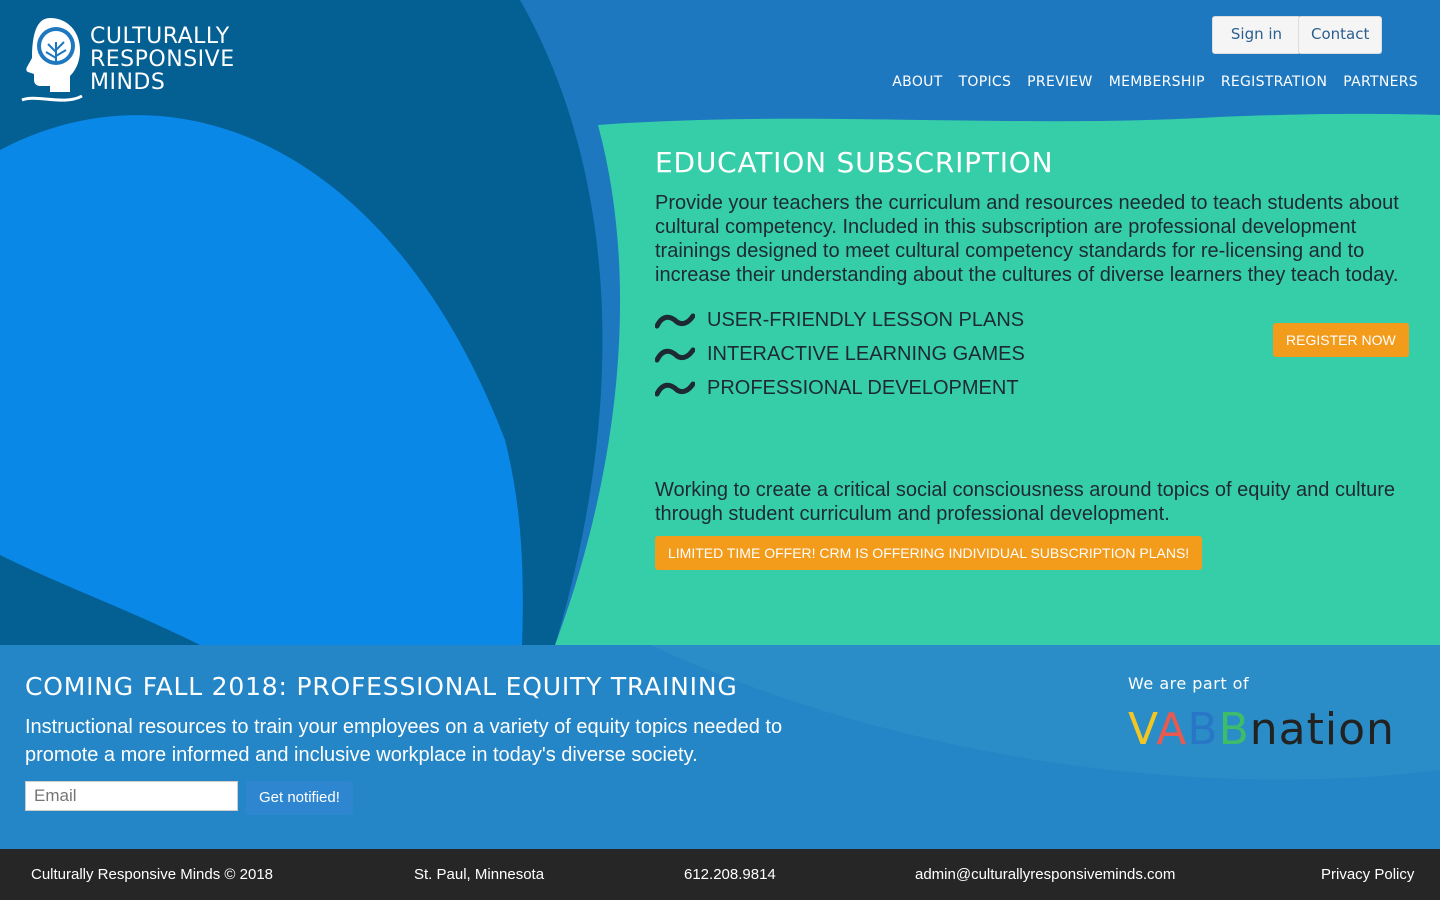  Describe the element at coordinates (866, 353) in the screenshot. I see `feature-label: INTERACTIVE LEARNING GAMES` at that location.